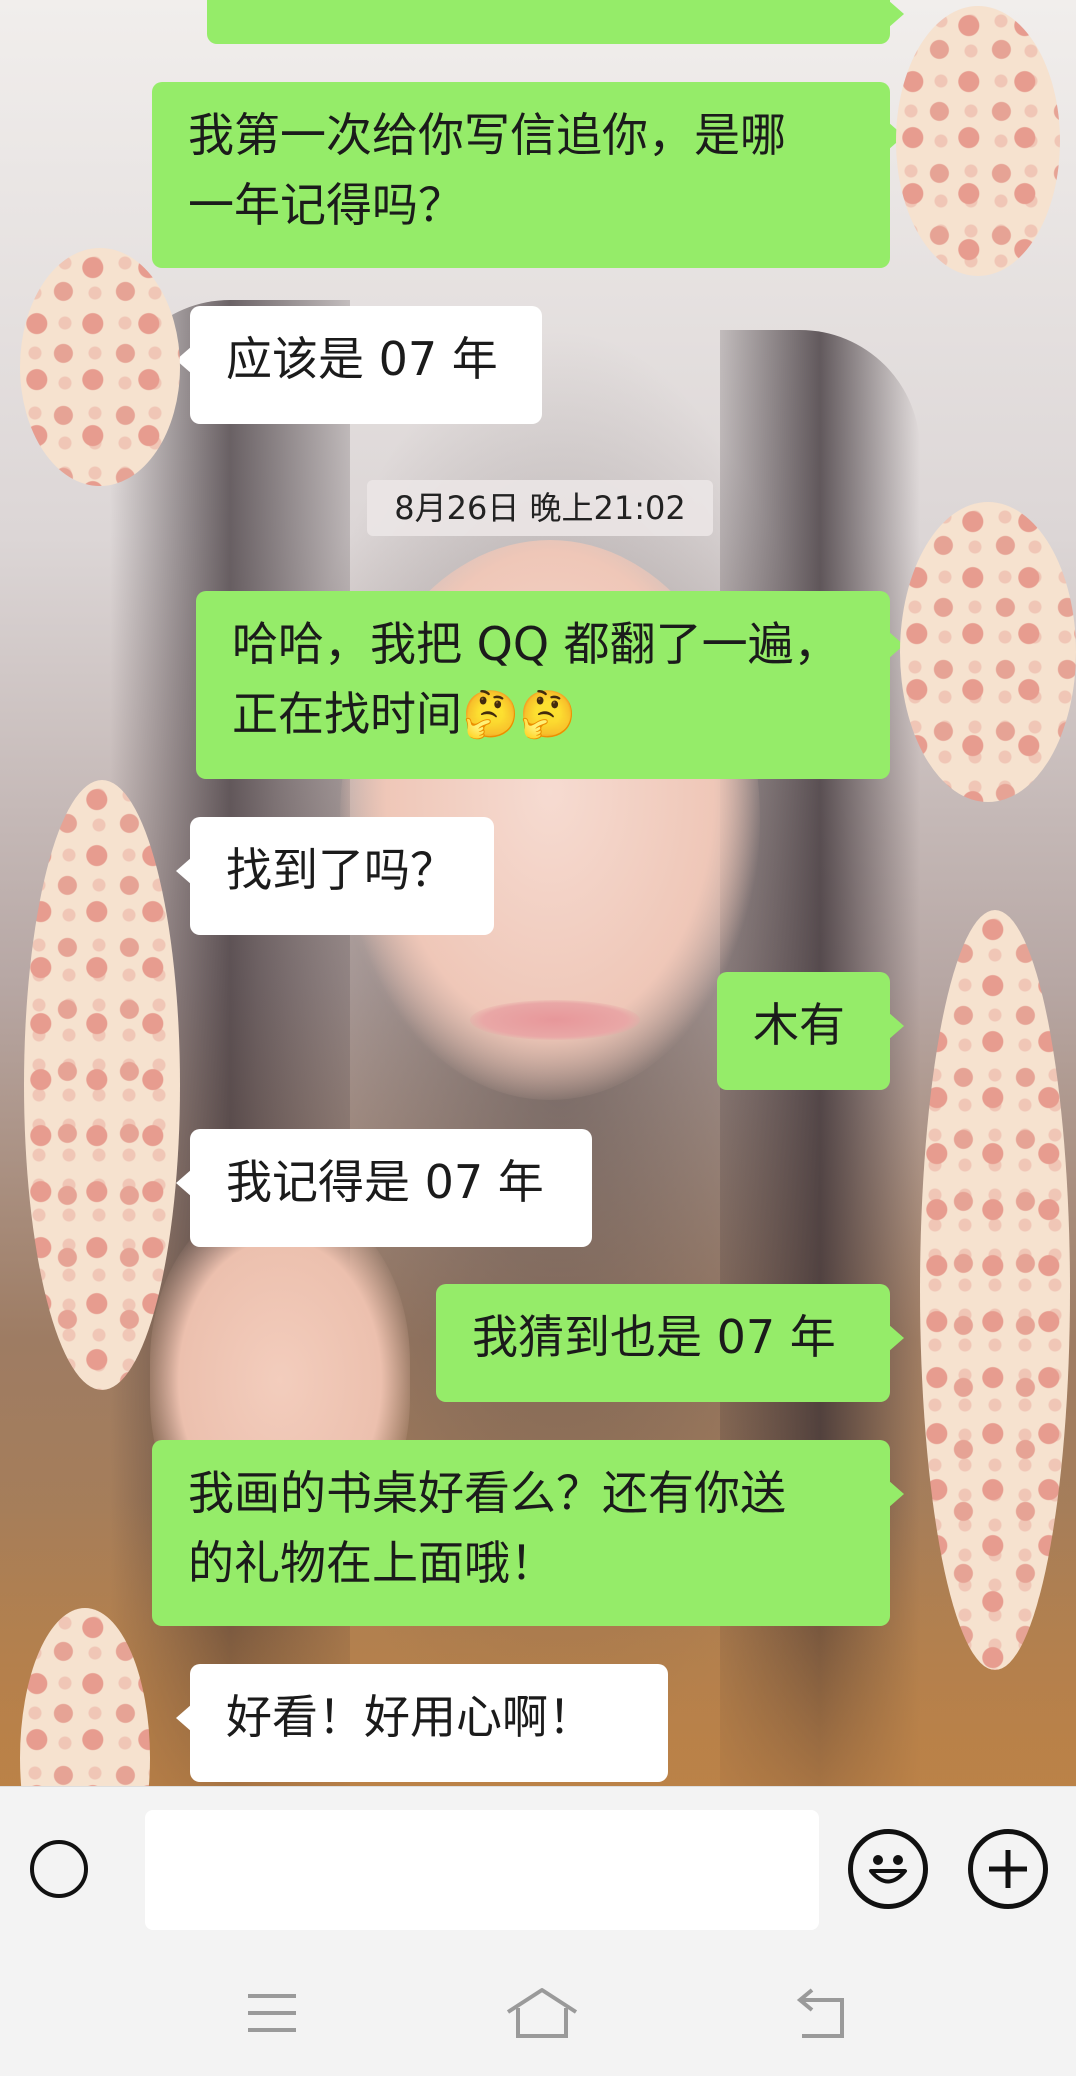  Describe the element at coordinates (528, 175) in the screenshot. I see `message-bubble-sent: 我第一次给你写信追你，是哪 一年记得吗？` at that location.